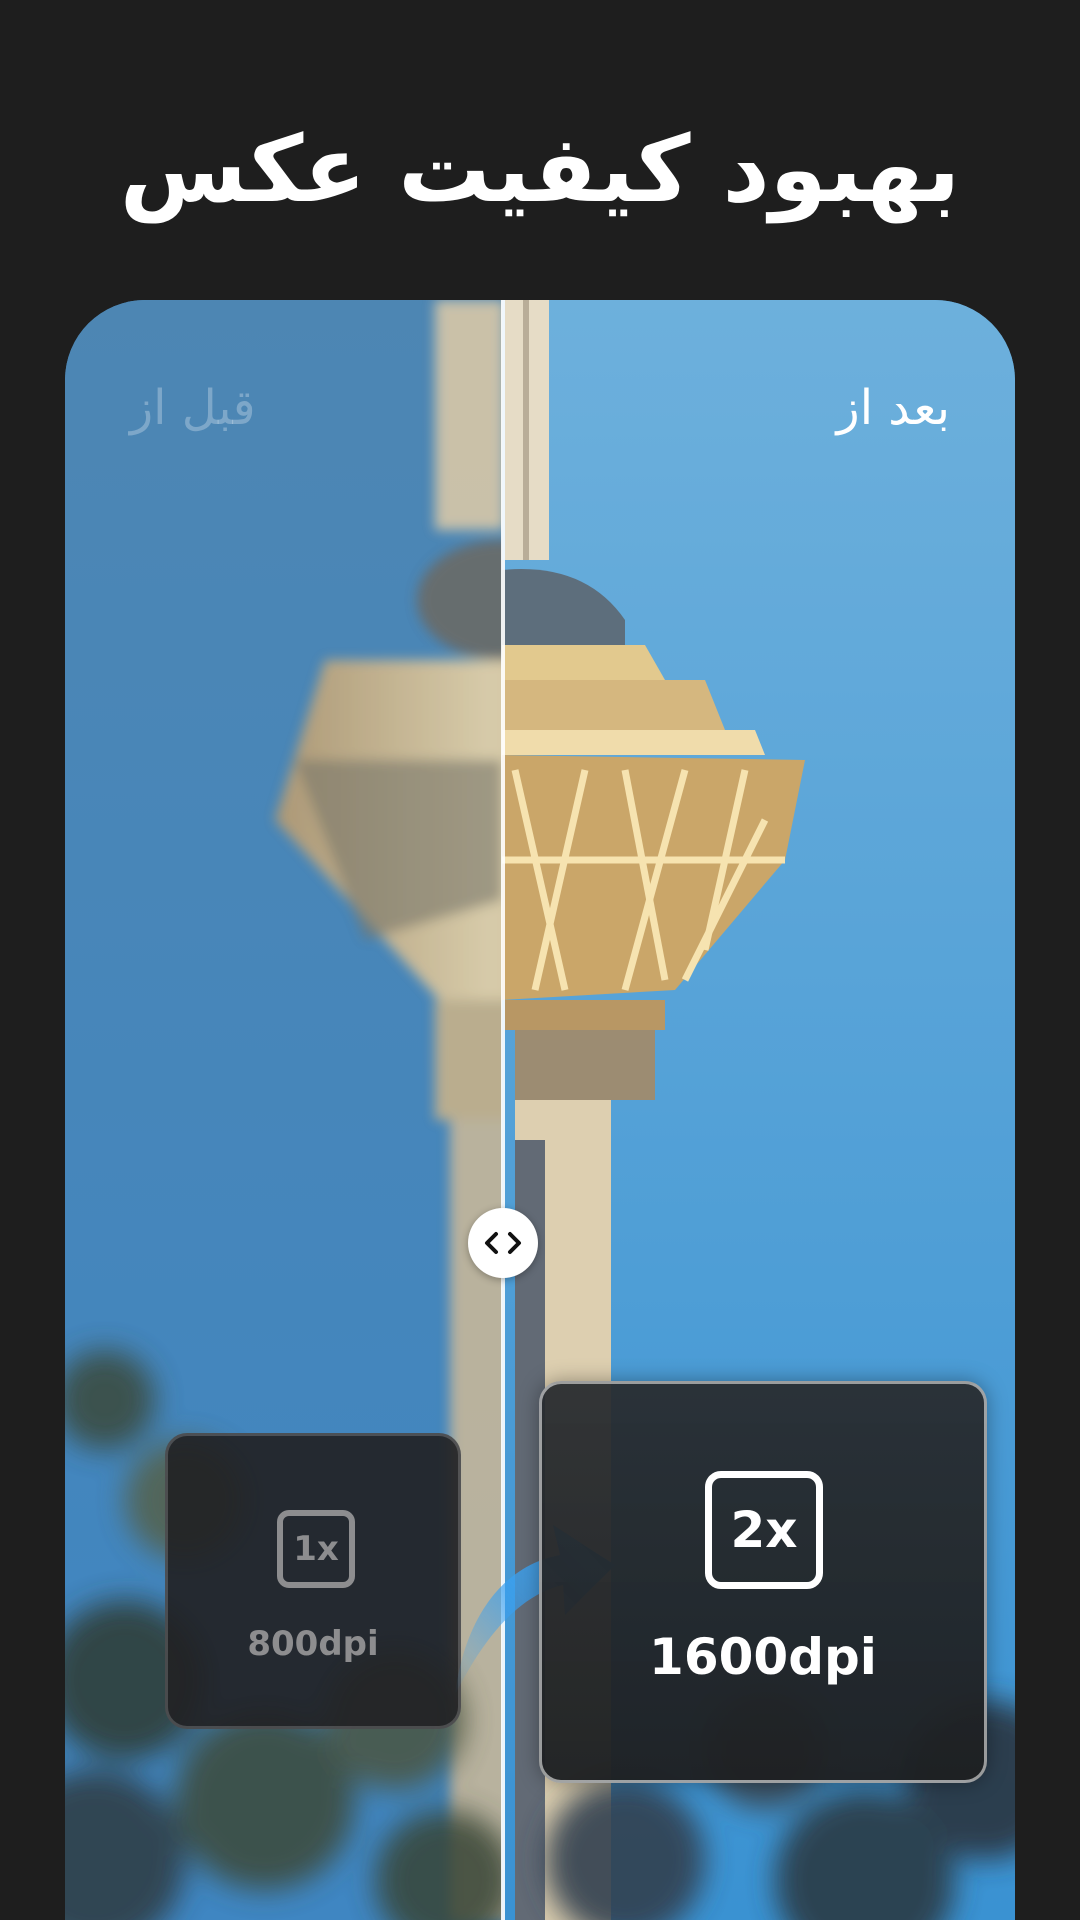 Image resolution: width=1080 pixels, height=1920 pixels. Describe the element at coordinates (764, 1530) in the screenshot. I see `scale-2x-icon: 2x` at that location.